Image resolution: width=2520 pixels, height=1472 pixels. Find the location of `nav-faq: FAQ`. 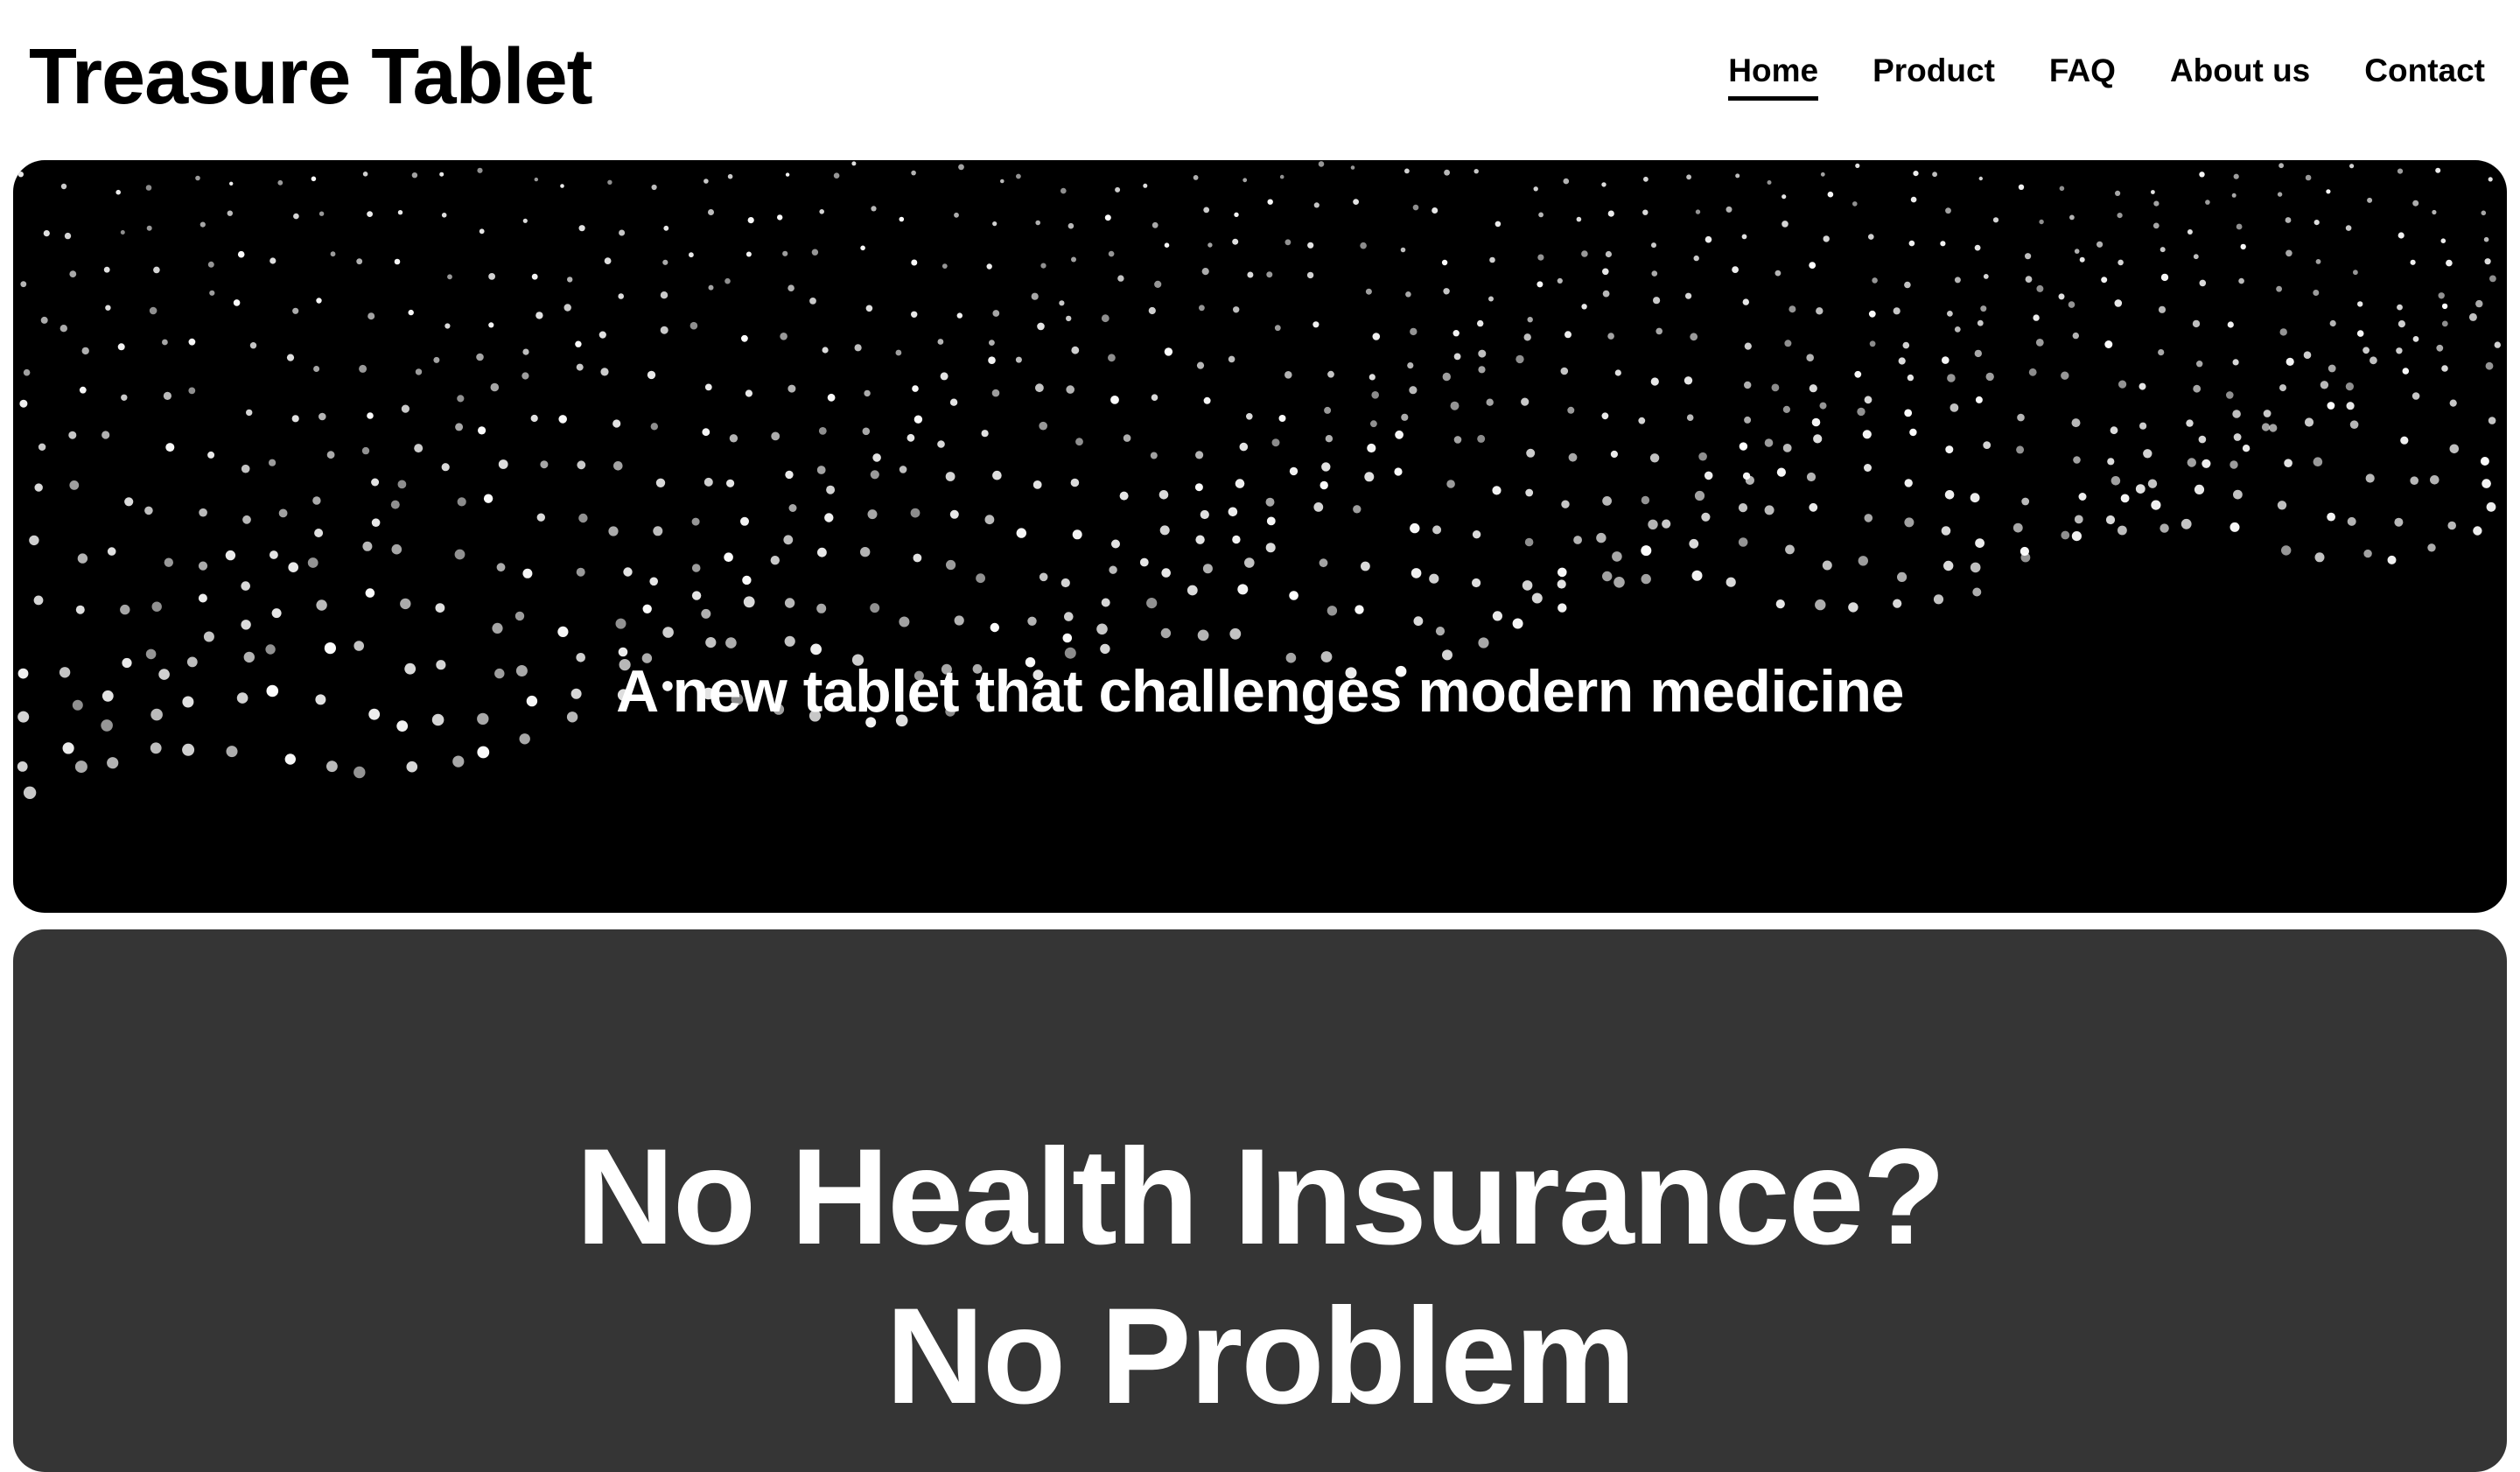

nav-faq: FAQ is located at coordinates (2082, 71).